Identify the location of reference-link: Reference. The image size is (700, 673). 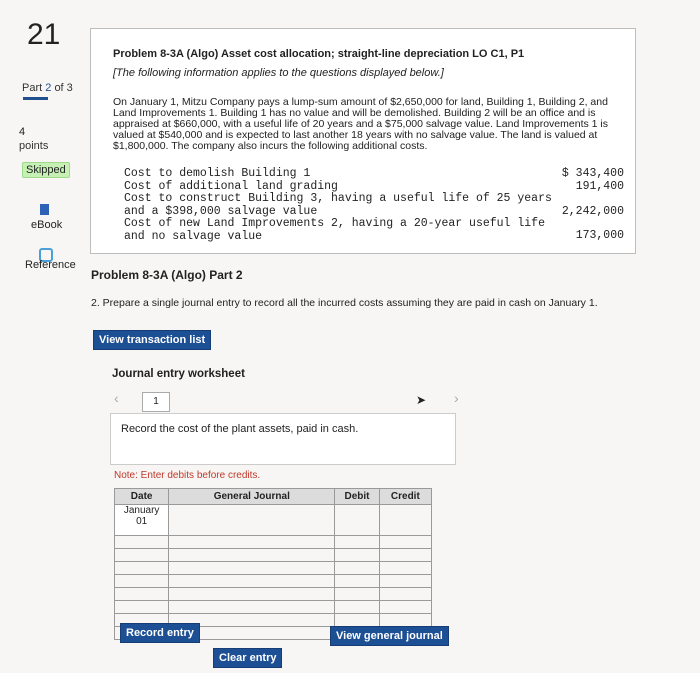
(50, 265).